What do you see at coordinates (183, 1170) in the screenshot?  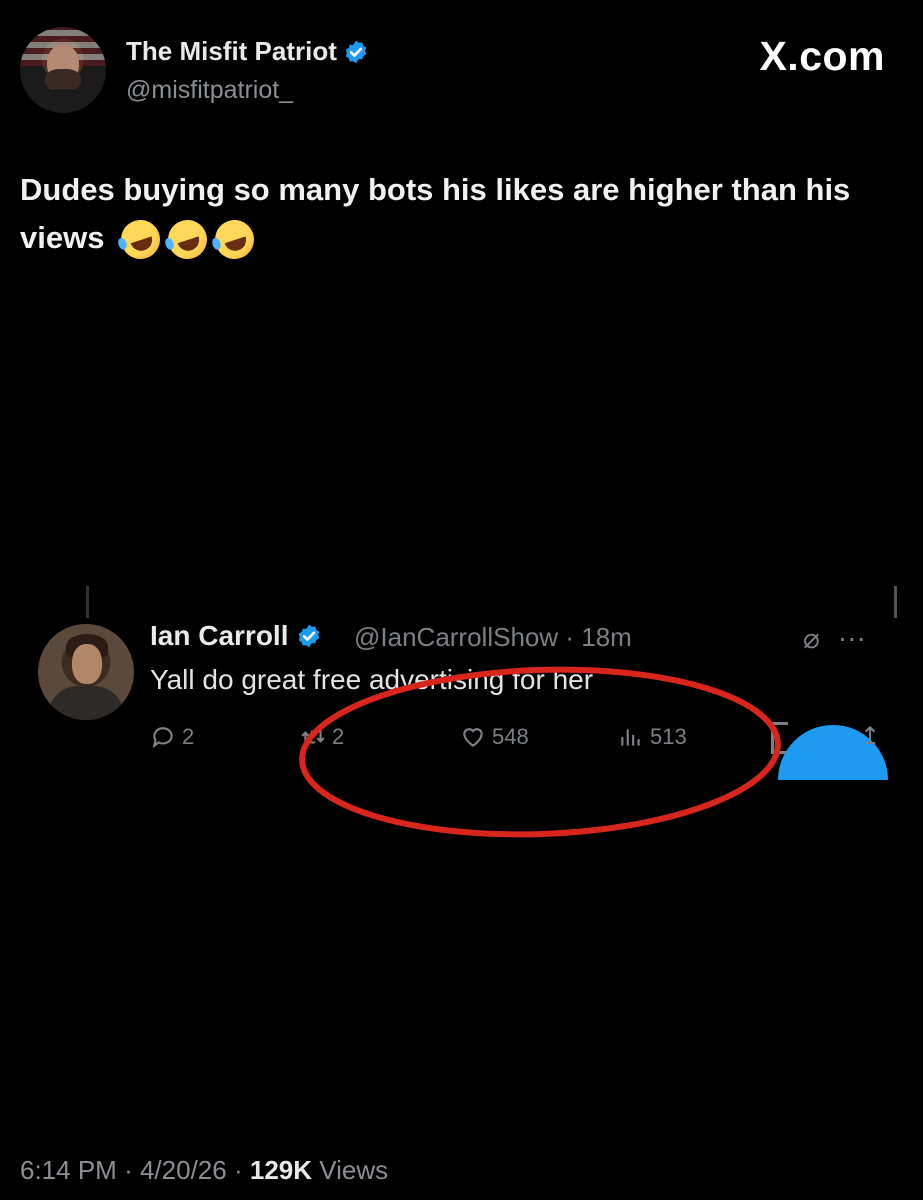 I see `tweet-date: 4/20/26` at bounding box center [183, 1170].